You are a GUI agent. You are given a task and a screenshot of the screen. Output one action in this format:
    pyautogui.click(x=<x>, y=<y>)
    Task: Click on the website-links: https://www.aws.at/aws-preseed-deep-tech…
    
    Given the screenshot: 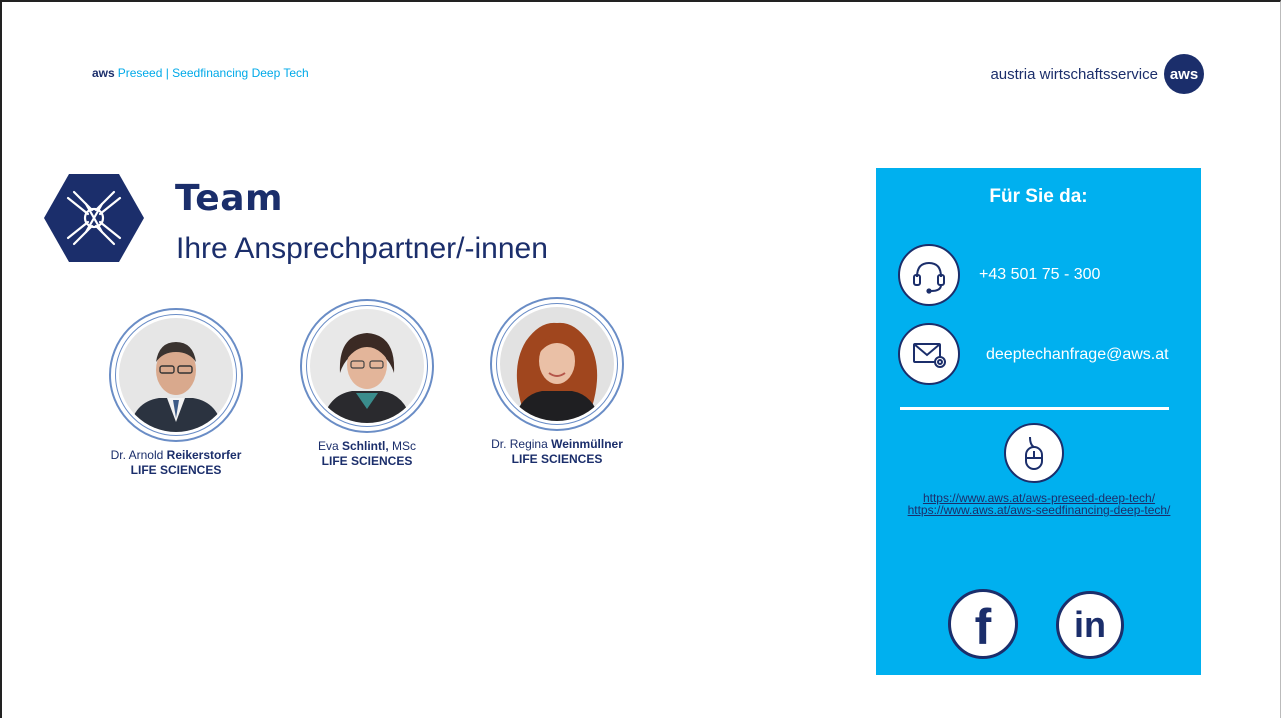 What is the action you would take?
    pyautogui.click(x=1039, y=504)
    